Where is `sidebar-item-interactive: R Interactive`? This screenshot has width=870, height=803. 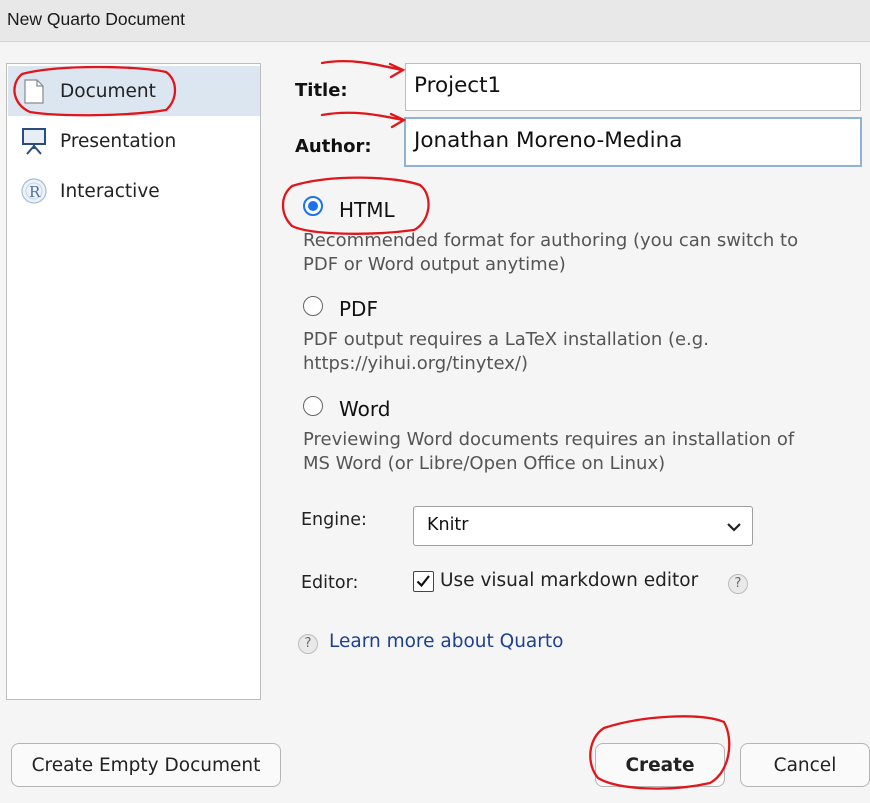
sidebar-item-interactive: R Interactive is located at coordinates (134, 191).